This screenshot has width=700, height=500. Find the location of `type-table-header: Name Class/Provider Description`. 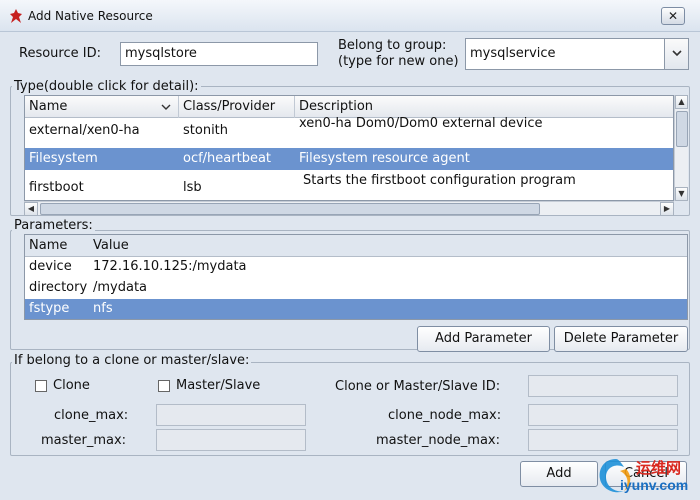

type-table-header: Name Class/Provider Description is located at coordinates (349, 107).